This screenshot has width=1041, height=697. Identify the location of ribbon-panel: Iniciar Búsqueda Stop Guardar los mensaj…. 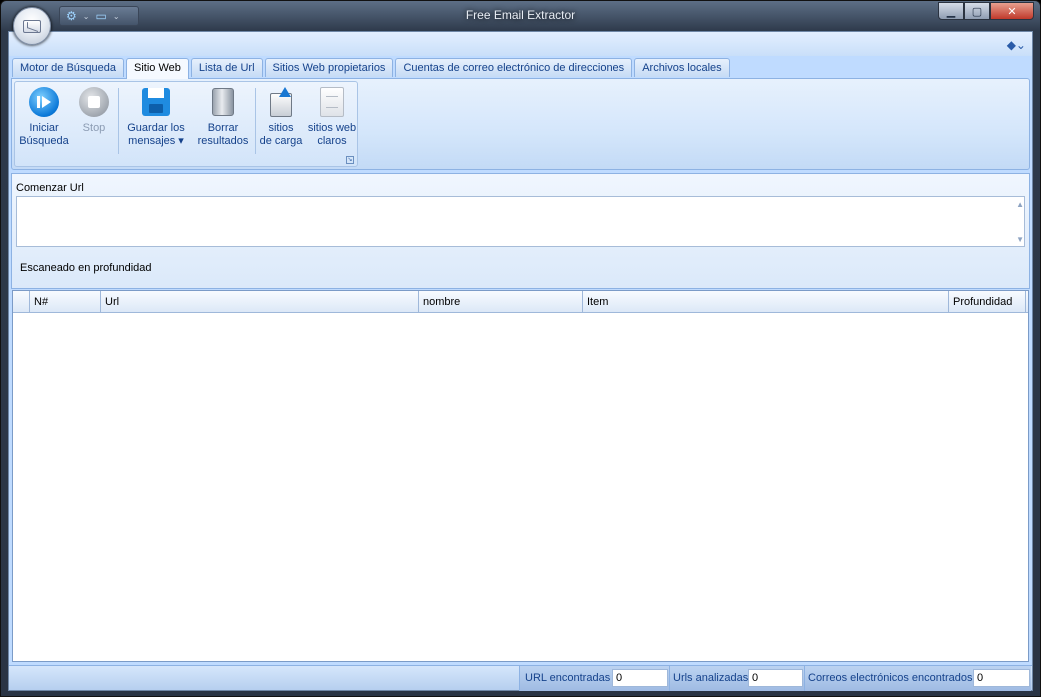
(520, 124).